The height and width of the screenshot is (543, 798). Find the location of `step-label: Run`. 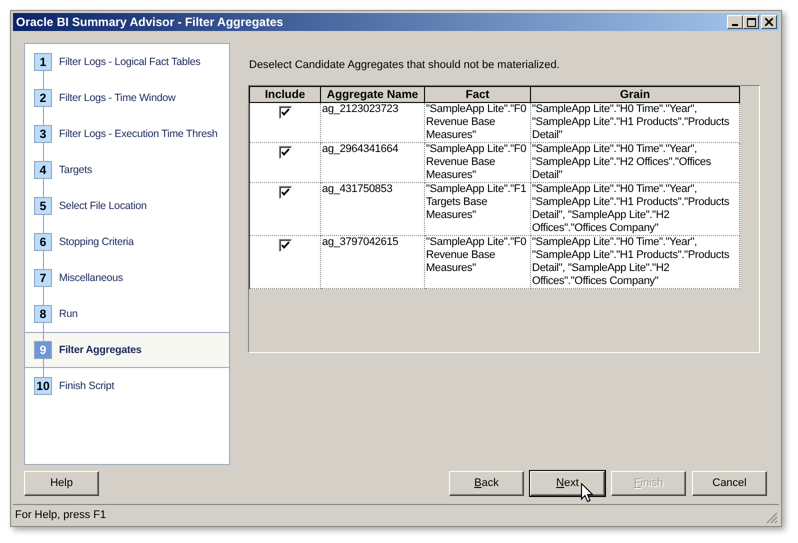

step-label: Run is located at coordinates (68, 314).